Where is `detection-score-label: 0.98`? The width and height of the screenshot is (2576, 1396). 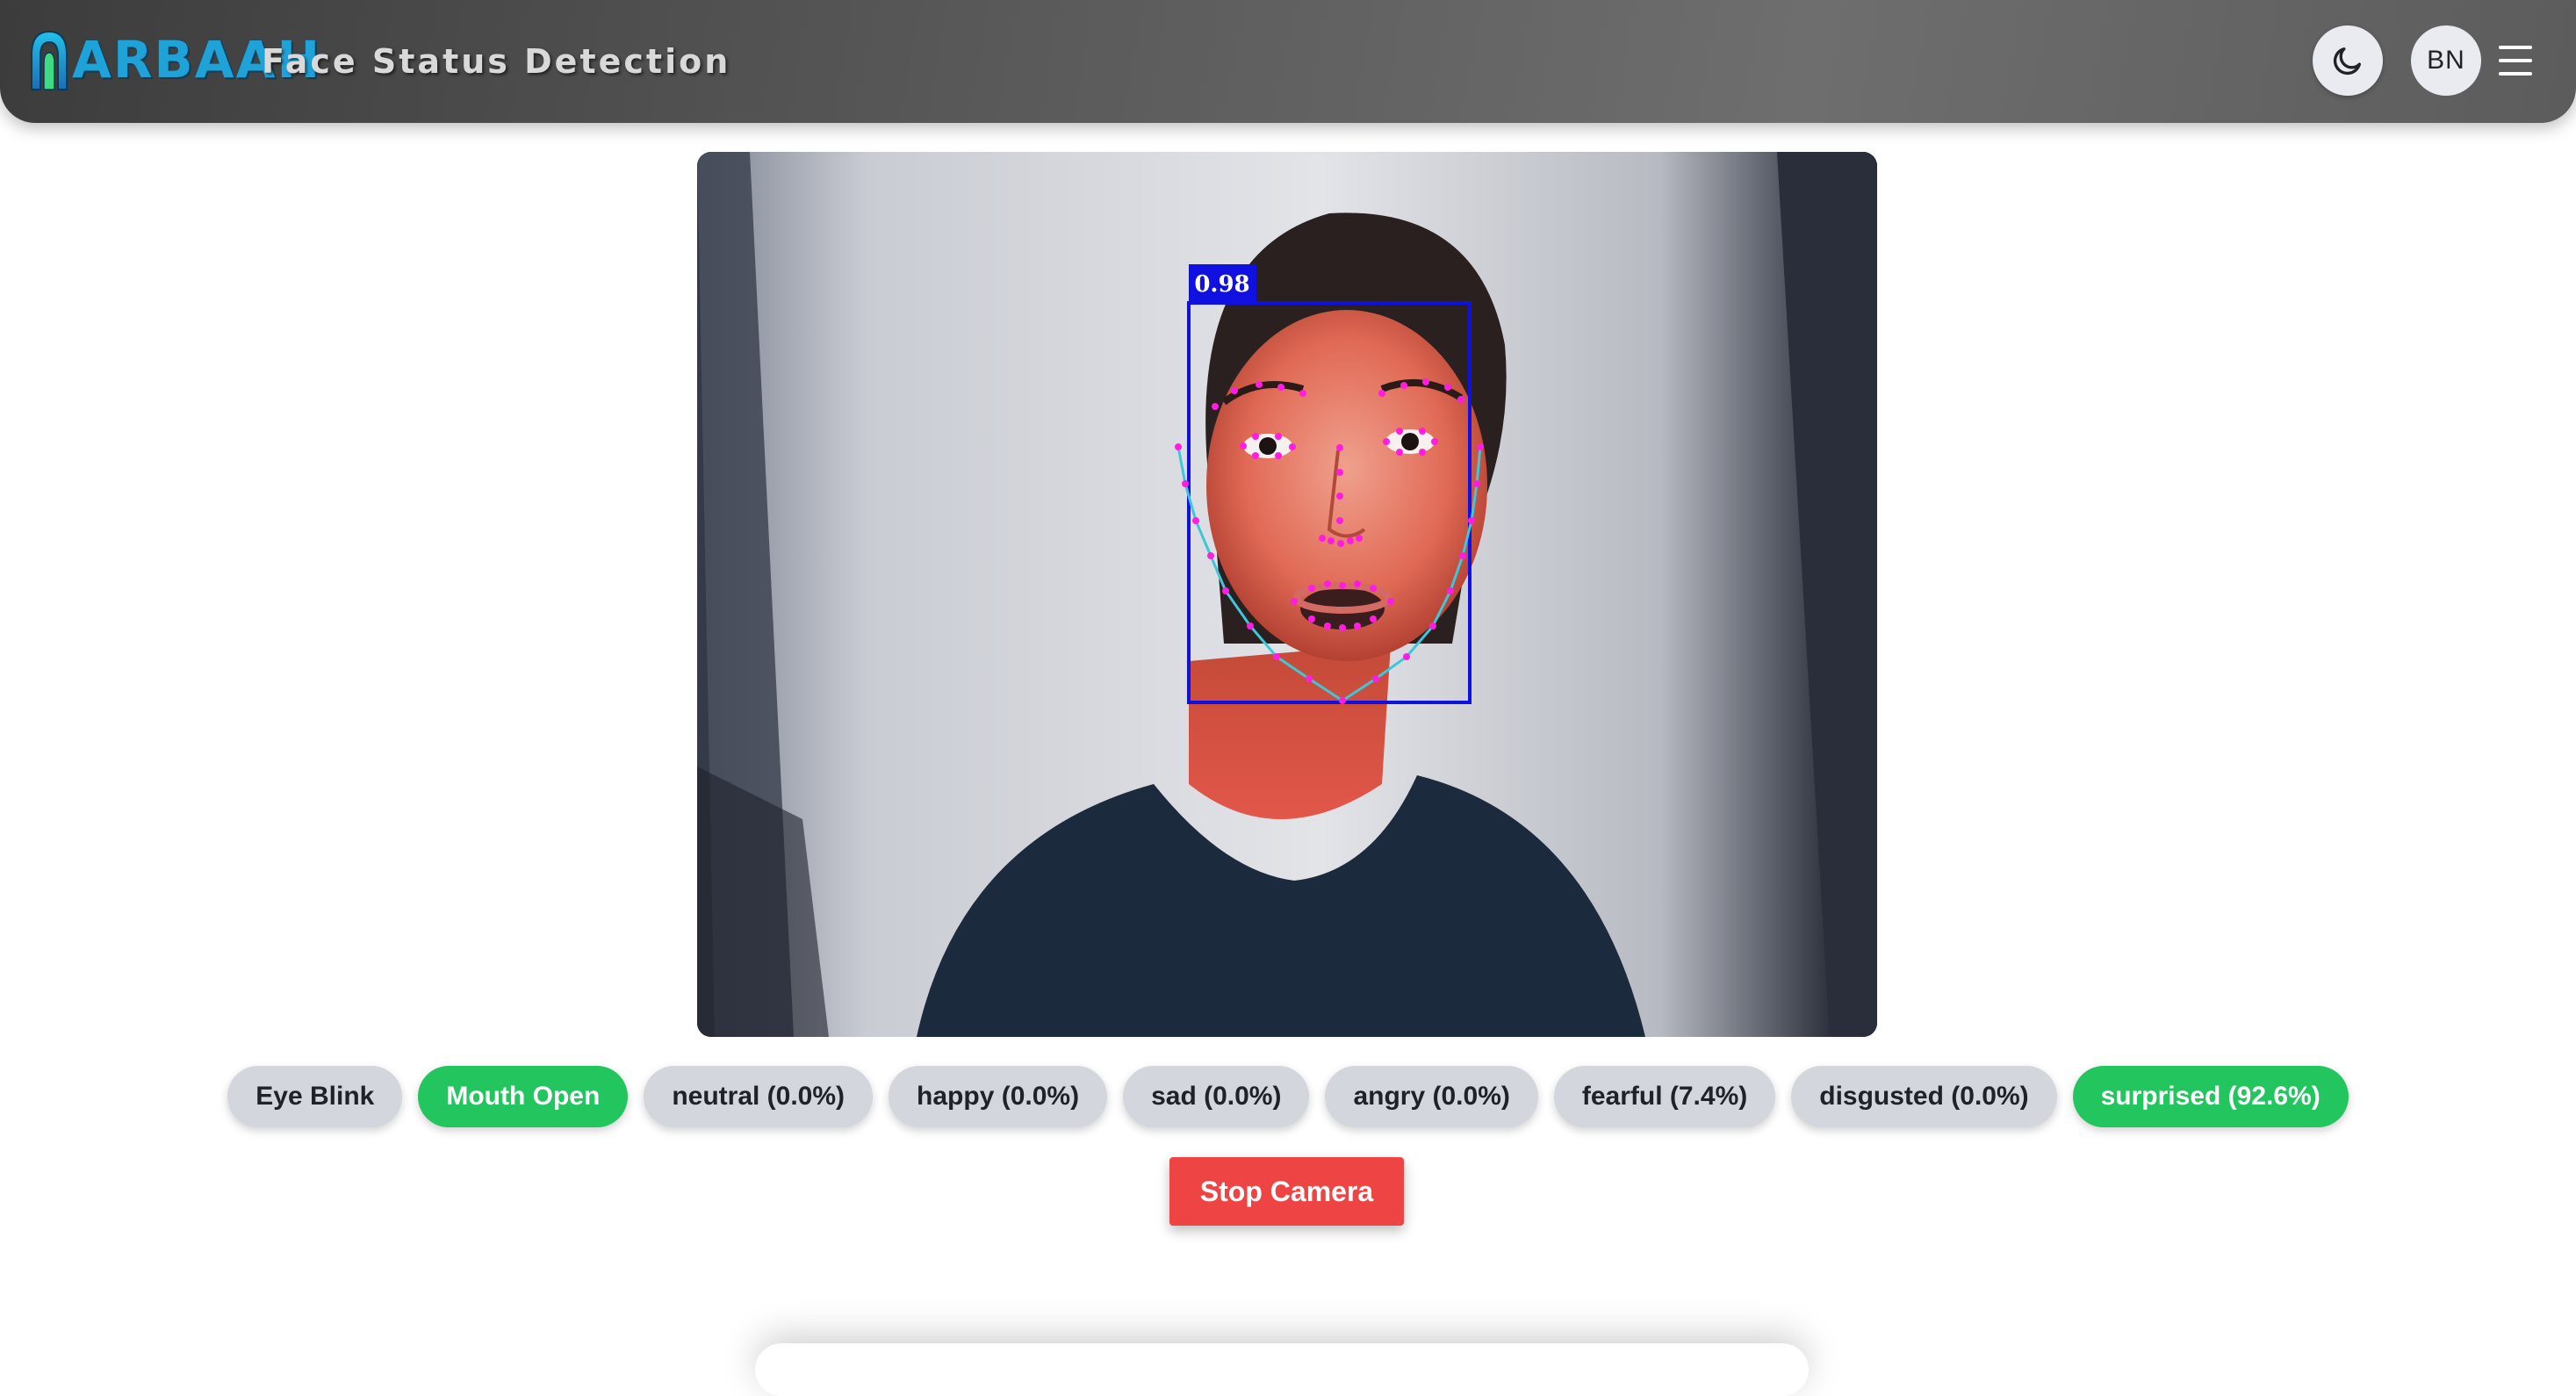 detection-score-label: 0.98 is located at coordinates (1221, 284).